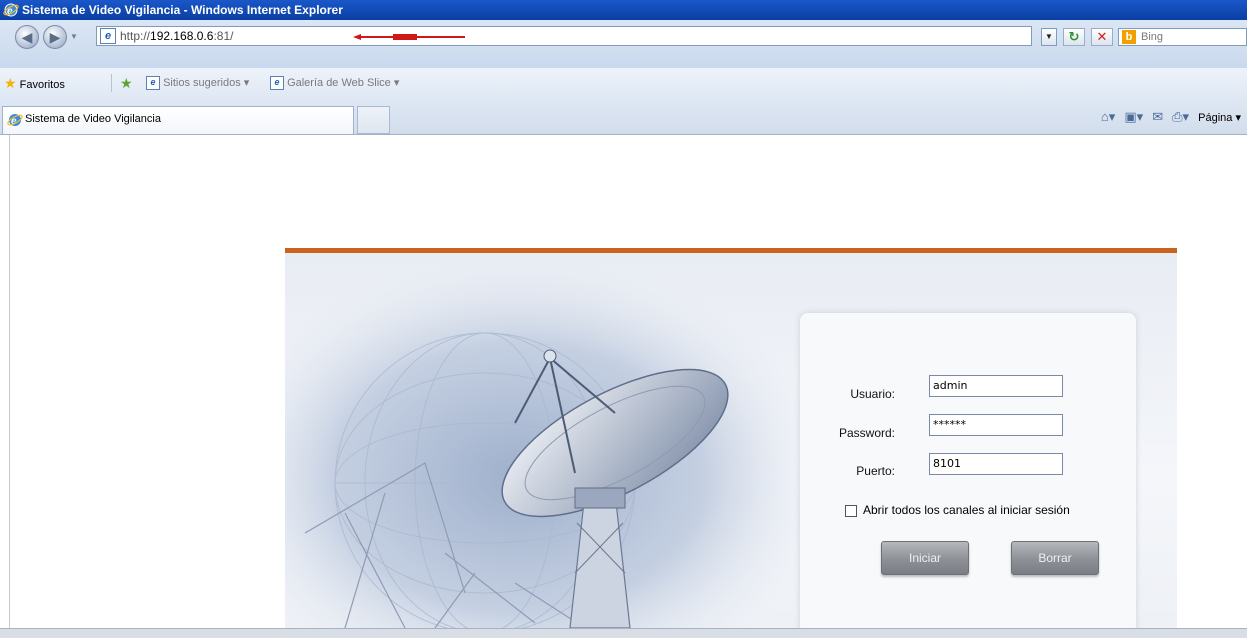  What do you see at coordinates (1133, 116) in the screenshot?
I see `rss-feed-icon: ▣▾` at bounding box center [1133, 116].